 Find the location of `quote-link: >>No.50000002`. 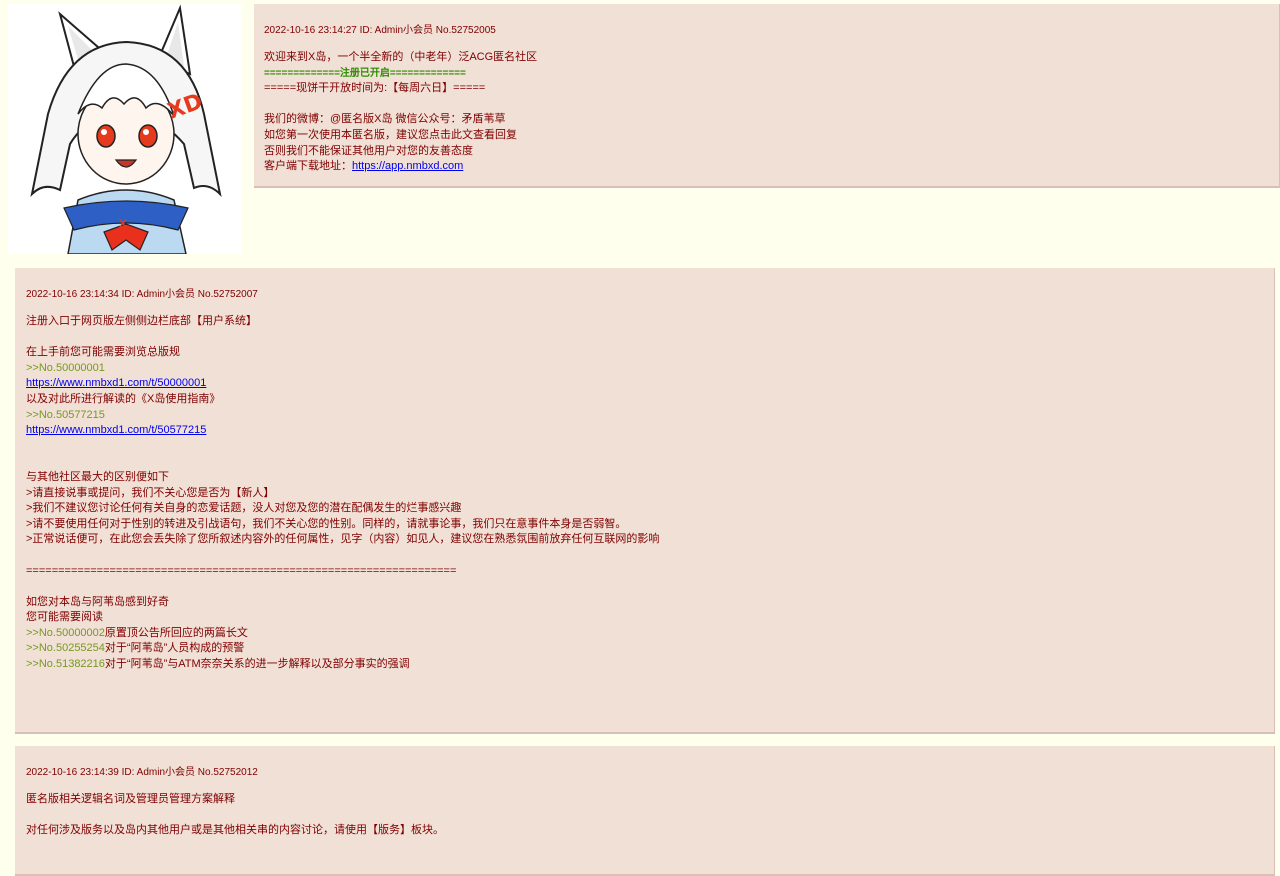

quote-link: >>No.50000002 is located at coordinates (65, 633).